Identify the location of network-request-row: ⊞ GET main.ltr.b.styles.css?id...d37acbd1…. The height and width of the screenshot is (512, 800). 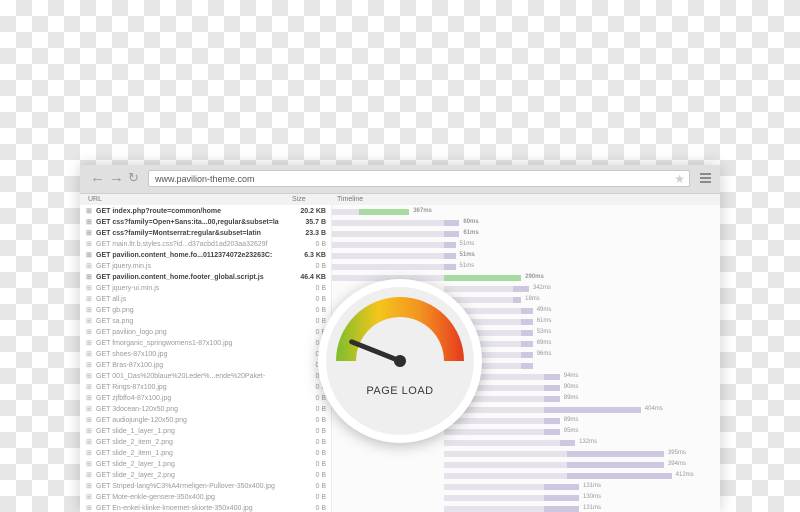
(400, 244).